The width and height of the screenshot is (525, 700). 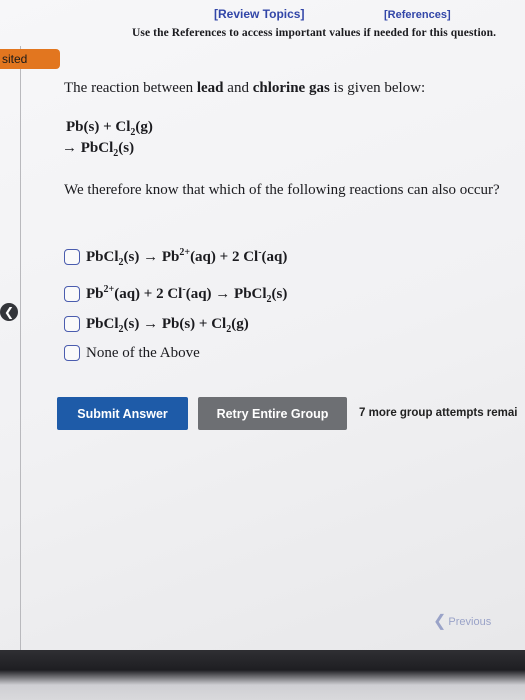 I want to click on option-3-label: PbCl2(s) → Pb(s) + Cl2(g), so click(x=167, y=325).